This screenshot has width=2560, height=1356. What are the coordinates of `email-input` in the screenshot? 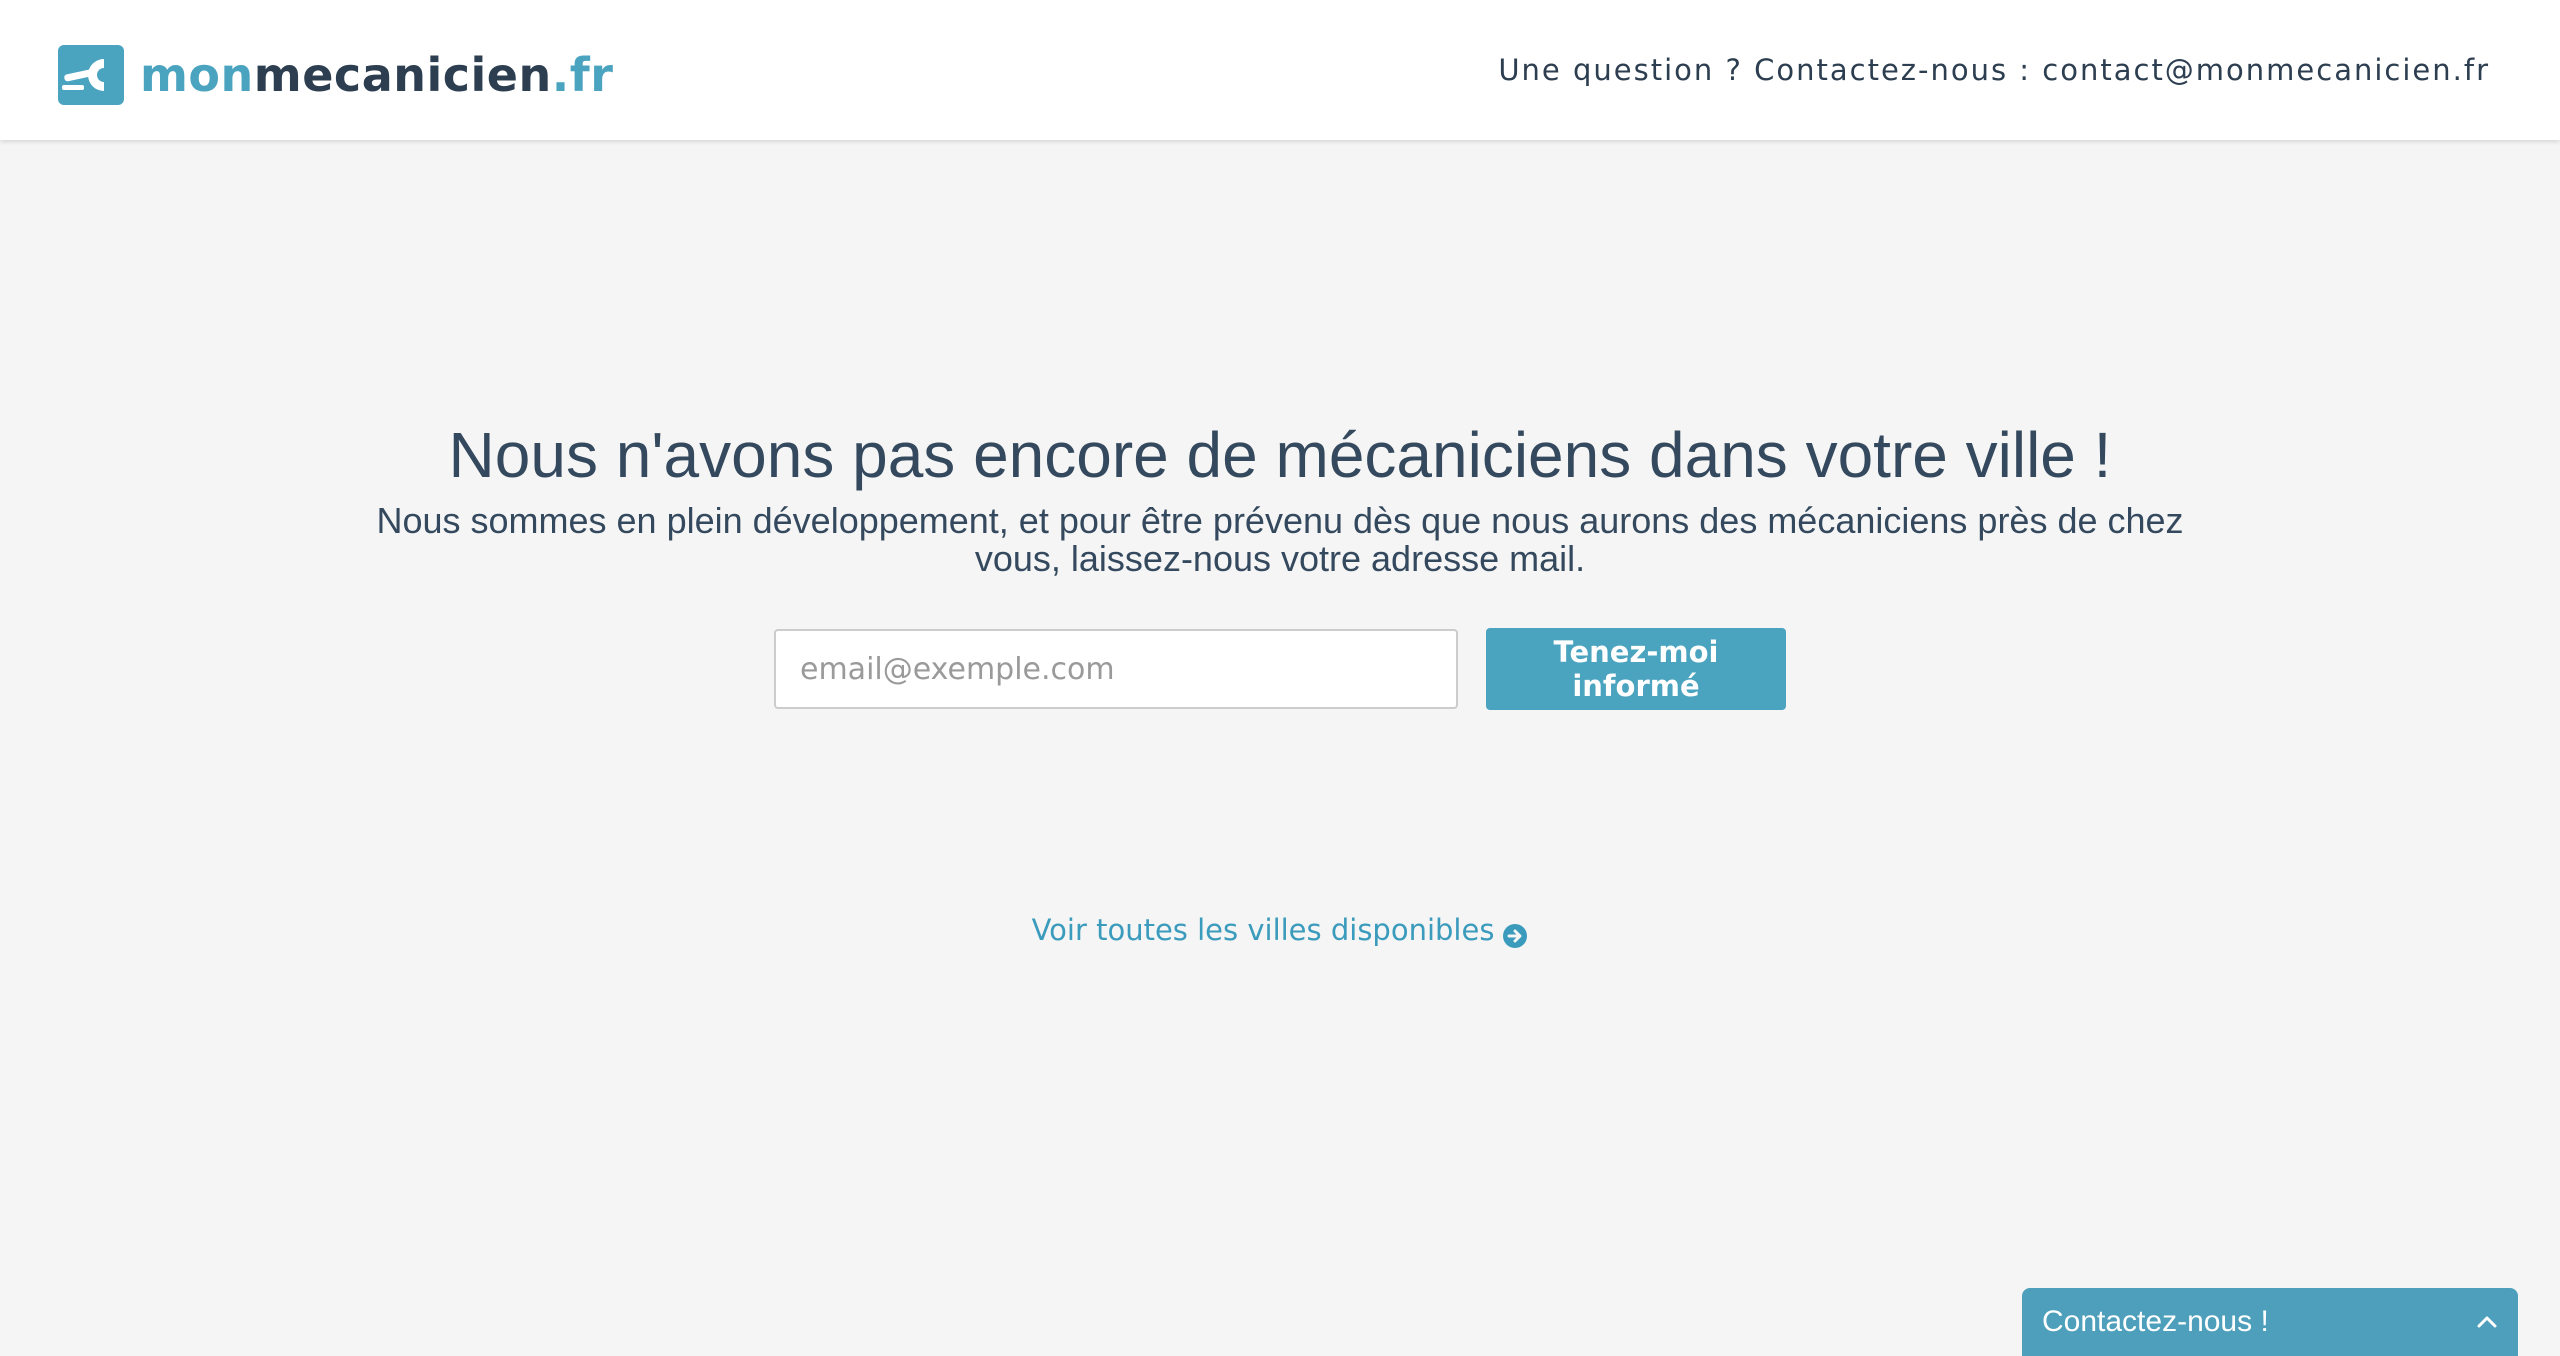 It's located at (1116, 669).